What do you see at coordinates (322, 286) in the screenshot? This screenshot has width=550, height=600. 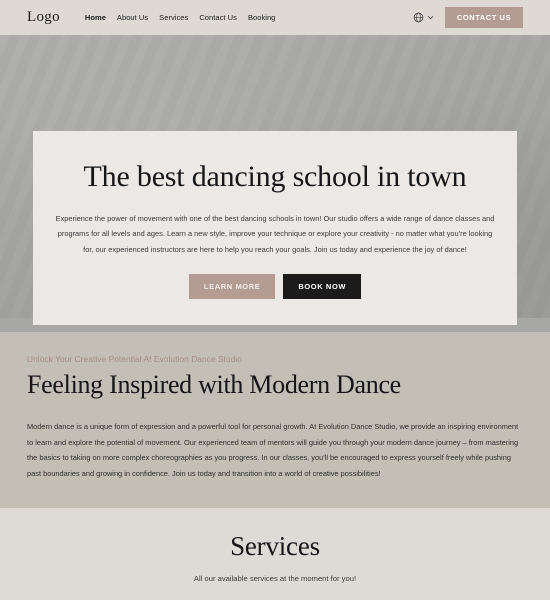 I see `book-now-button: BOOK NOW` at bounding box center [322, 286].